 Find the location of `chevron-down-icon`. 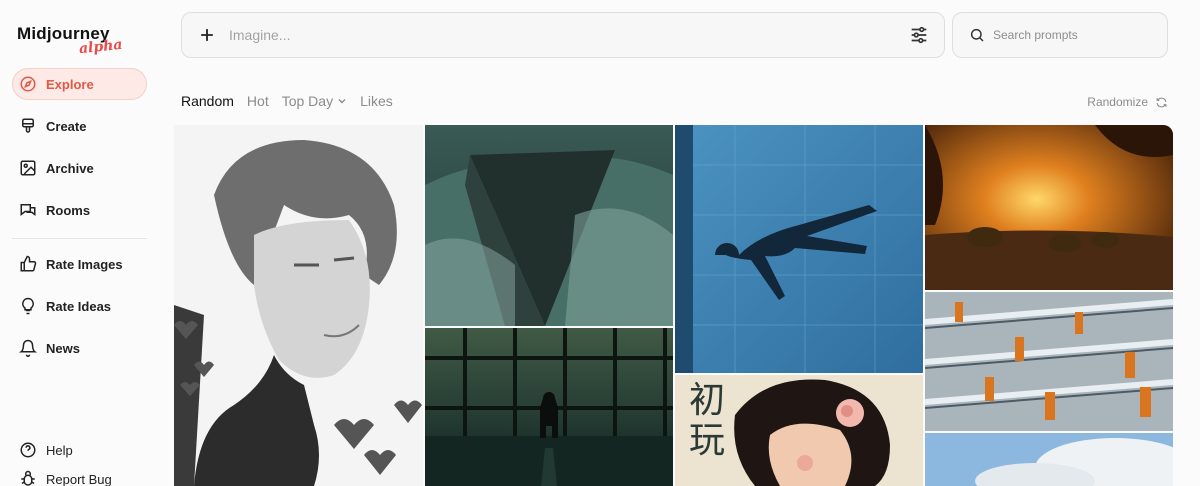

chevron-down-icon is located at coordinates (342, 101).